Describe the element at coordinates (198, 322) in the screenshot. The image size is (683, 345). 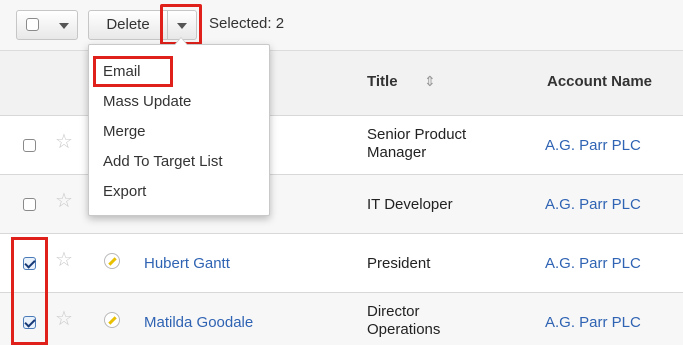
I see `name-link: Matilda Goodale` at that location.